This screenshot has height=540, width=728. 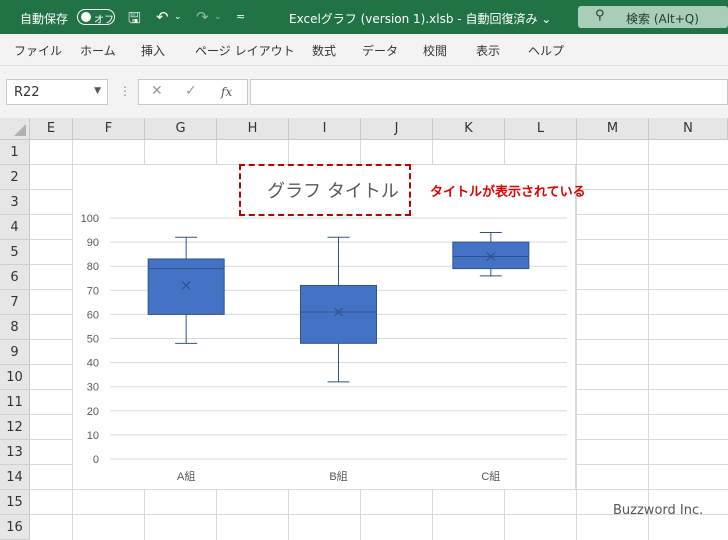 I want to click on tab-view: 表示, so click(x=488, y=50).